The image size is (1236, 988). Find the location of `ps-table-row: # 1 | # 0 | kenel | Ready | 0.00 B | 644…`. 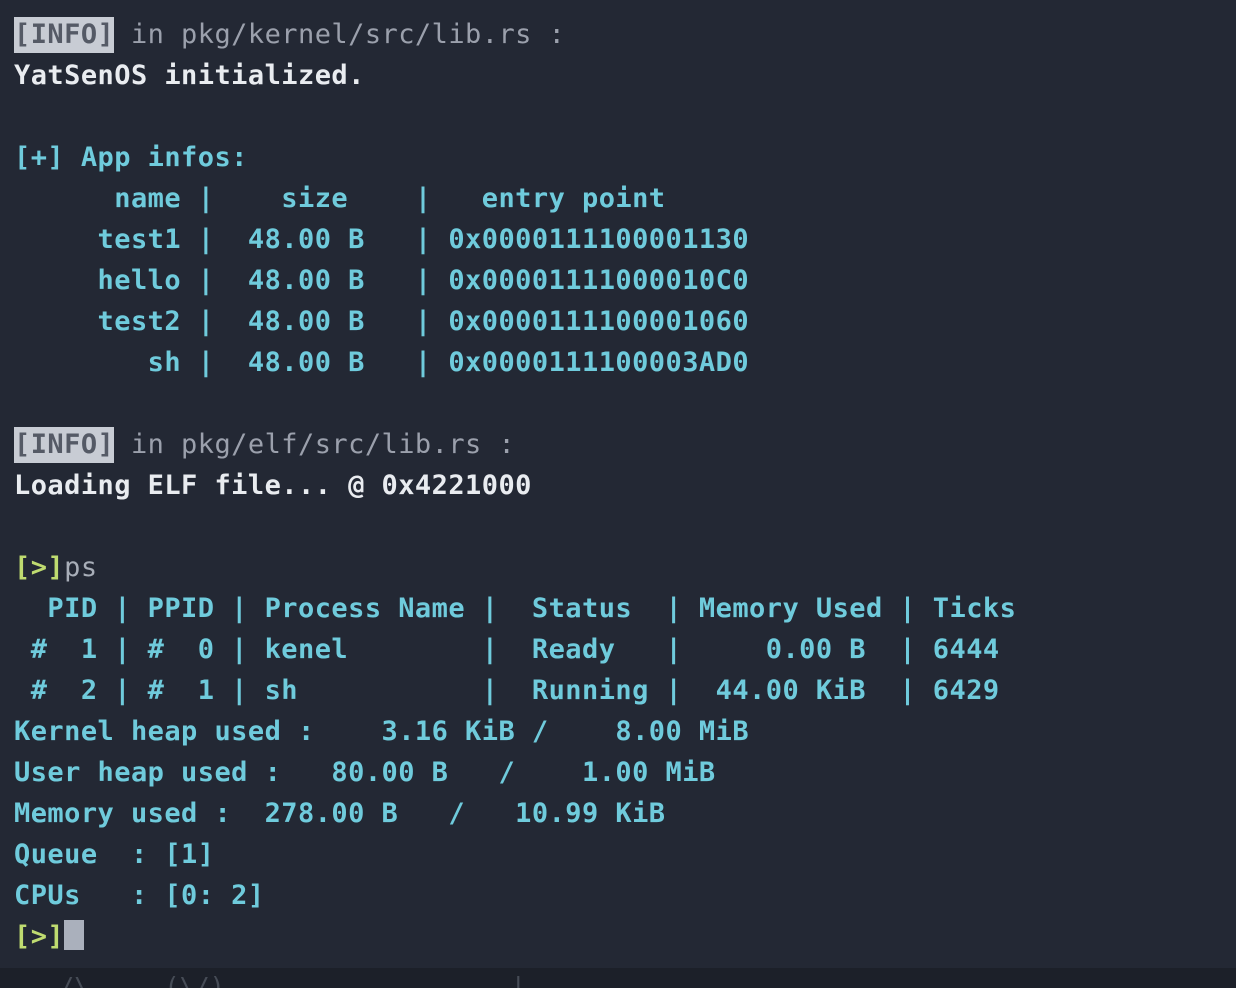

ps-table-row: # 1 | # 0 | kenel | Ready | 0.00 B | 644… is located at coordinates (618, 649).